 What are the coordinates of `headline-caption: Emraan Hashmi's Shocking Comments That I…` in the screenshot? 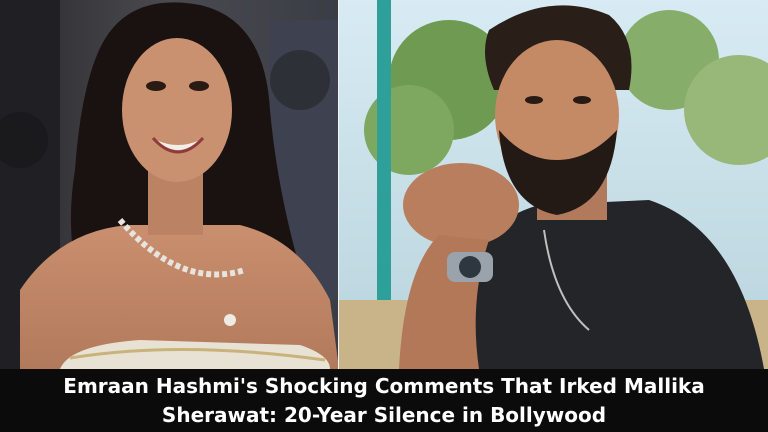 It's located at (384, 400).